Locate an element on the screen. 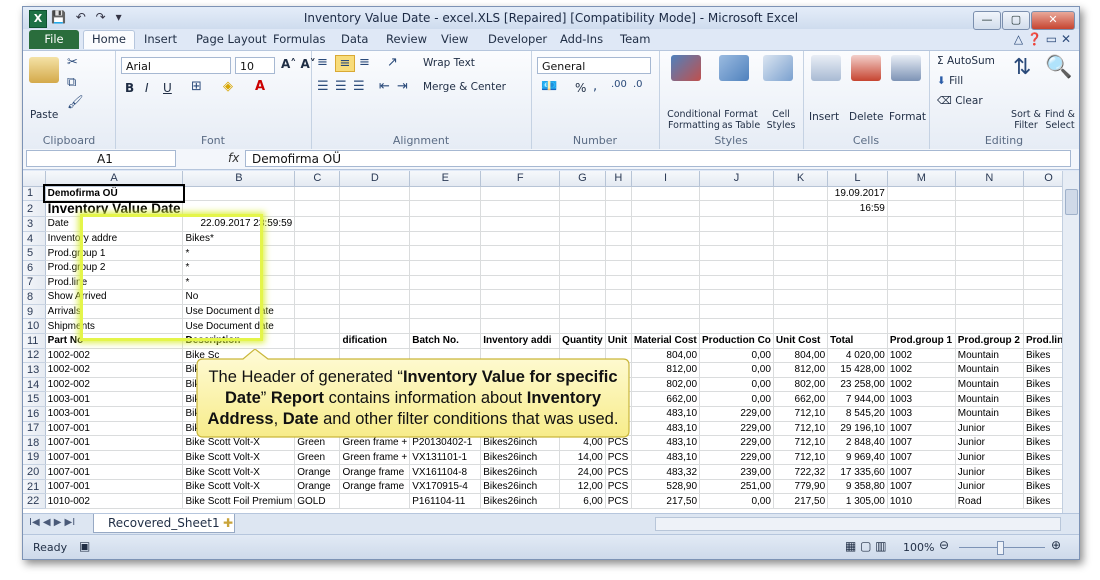 This screenshot has height=580, width=1100. tab-review: Review is located at coordinates (406, 39).